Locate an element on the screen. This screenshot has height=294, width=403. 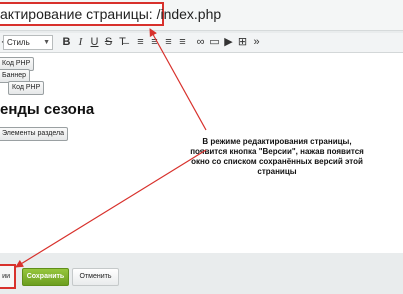
arrow-to-title is located at coordinates (178, 79).